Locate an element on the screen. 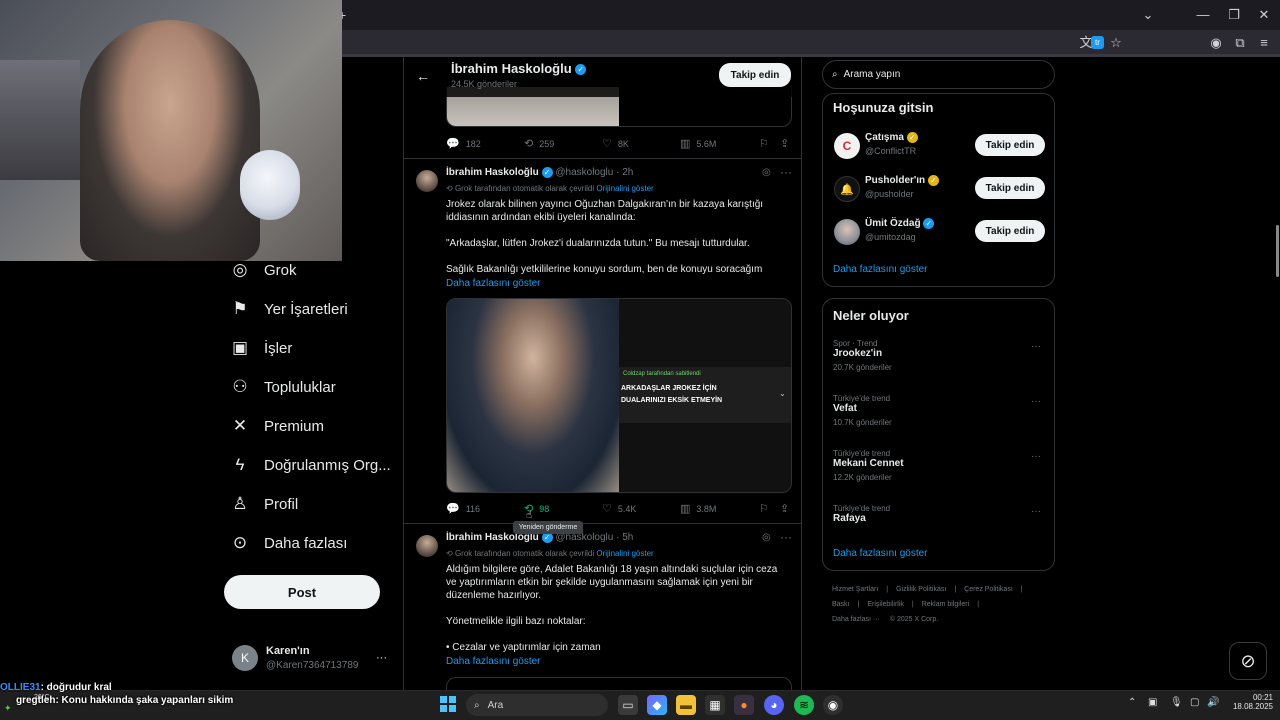  discord-icon: ◕ is located at coordinates (774, 705).